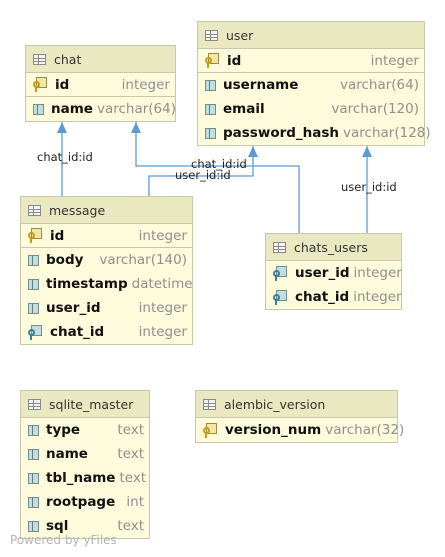 The height and width of the screenshot is (557, 445). I want to click on column-name: rootpage, so click(81, 502).